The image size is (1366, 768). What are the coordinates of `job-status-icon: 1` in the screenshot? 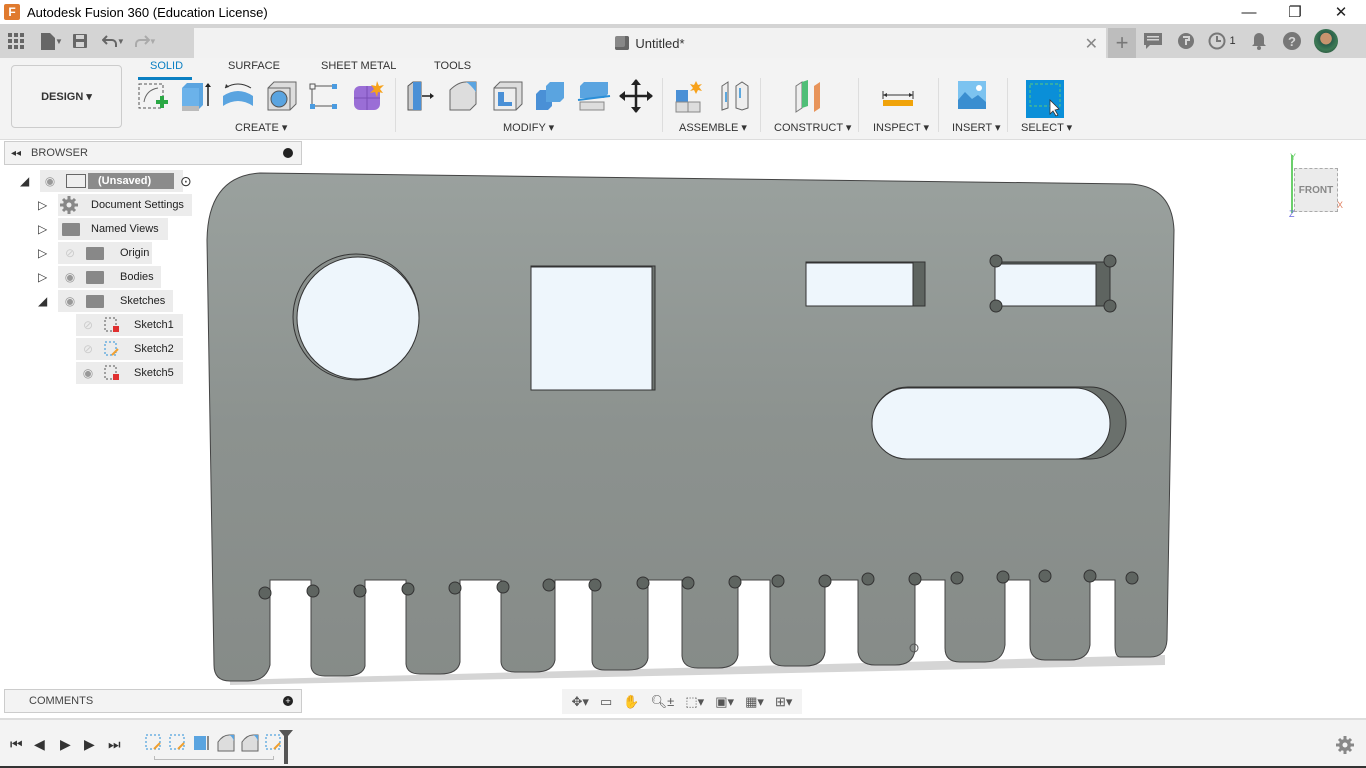 It's located at (1222, 41).